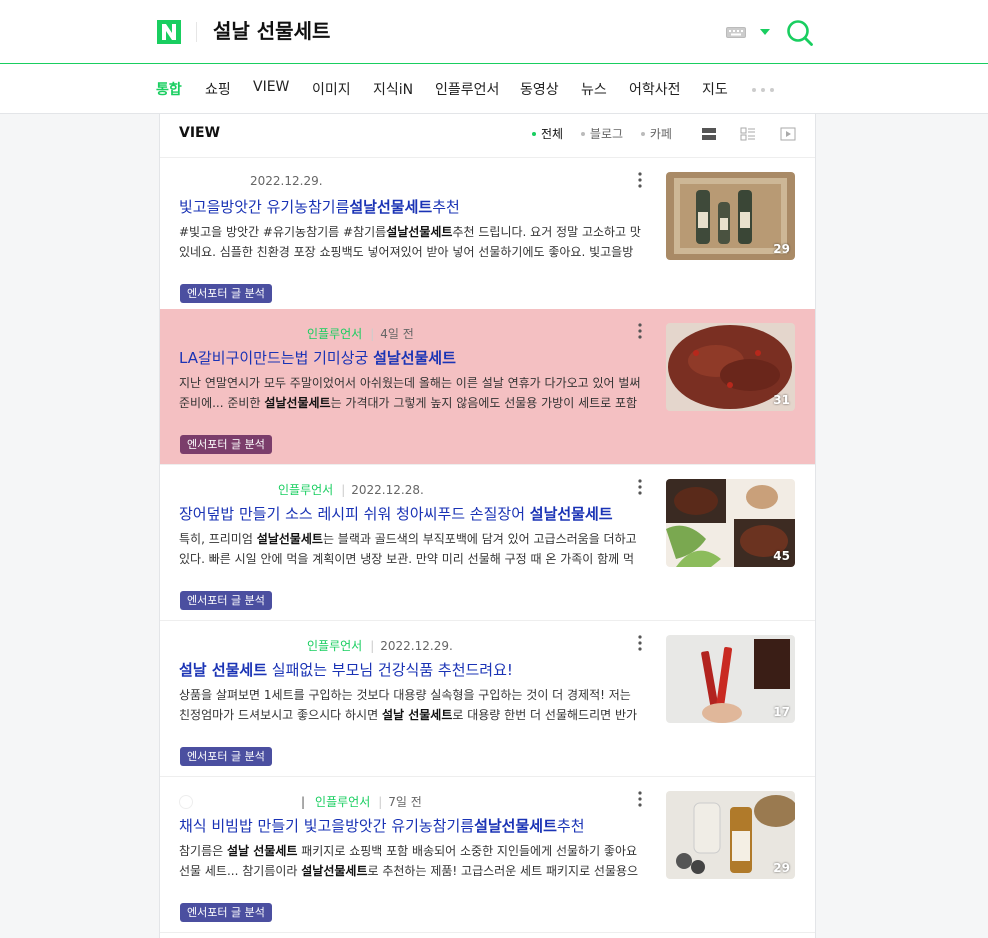 This screenshot has height=938, width=988. I want to click on tab-shopping: 쇼핑, so click(218, 89).